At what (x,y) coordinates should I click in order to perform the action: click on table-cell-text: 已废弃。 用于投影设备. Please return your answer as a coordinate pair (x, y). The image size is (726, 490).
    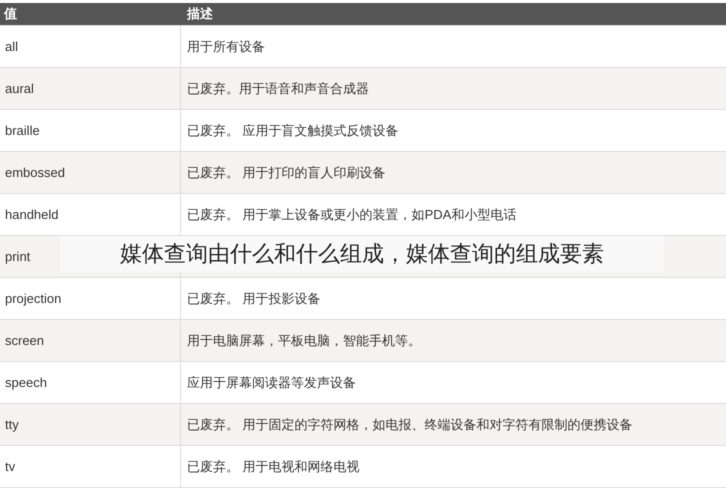
    Looking at the image, I should click on (254, 299).